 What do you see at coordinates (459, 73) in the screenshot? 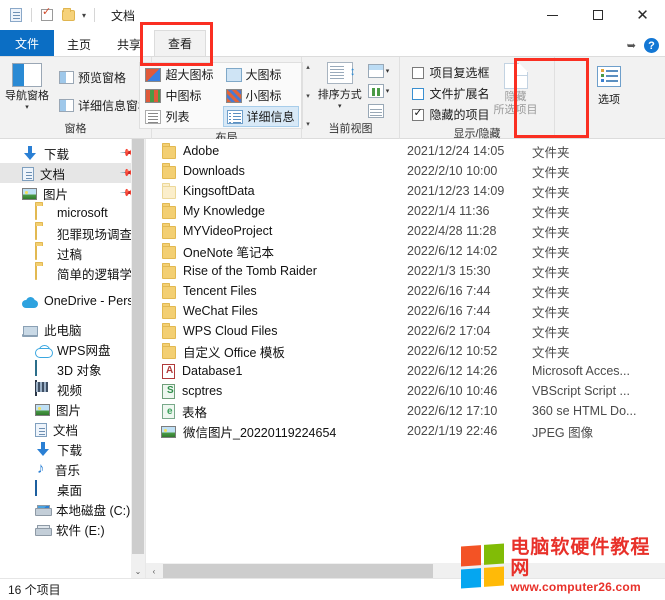
I see `item-checkboxes-label: 项目复选框` at bounding box center [459, 73].